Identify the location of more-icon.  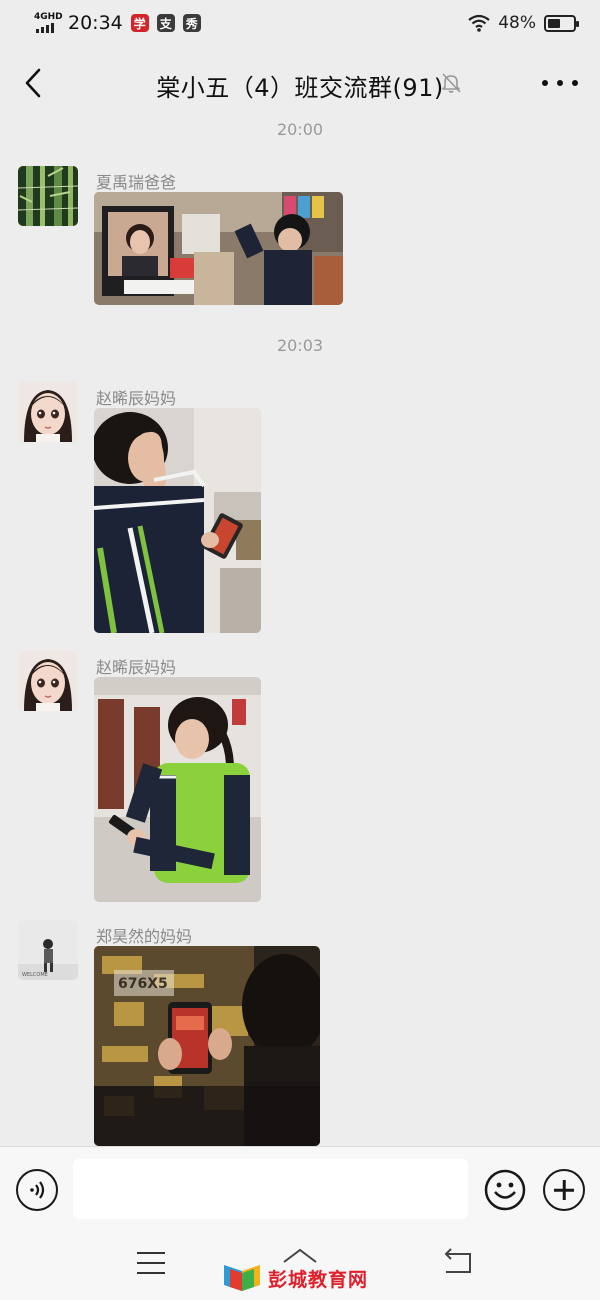
(560, 83).